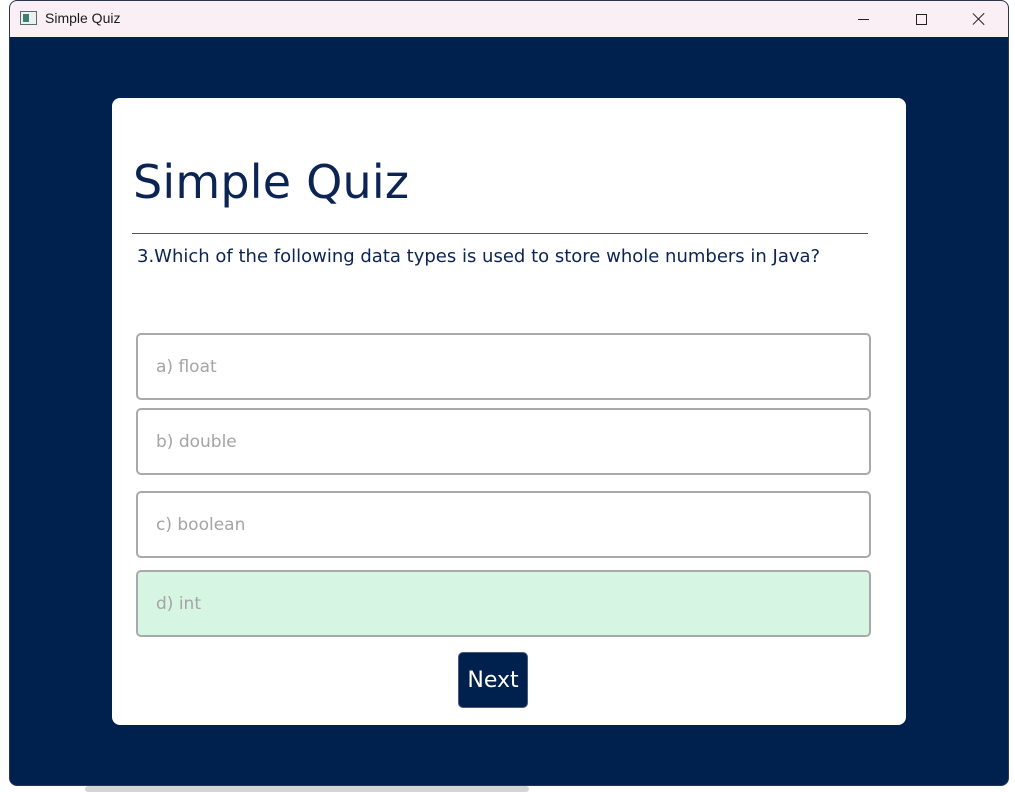 The image size is (1015, 792). I want to click on option-b-label: b) double, so click(196, 441).